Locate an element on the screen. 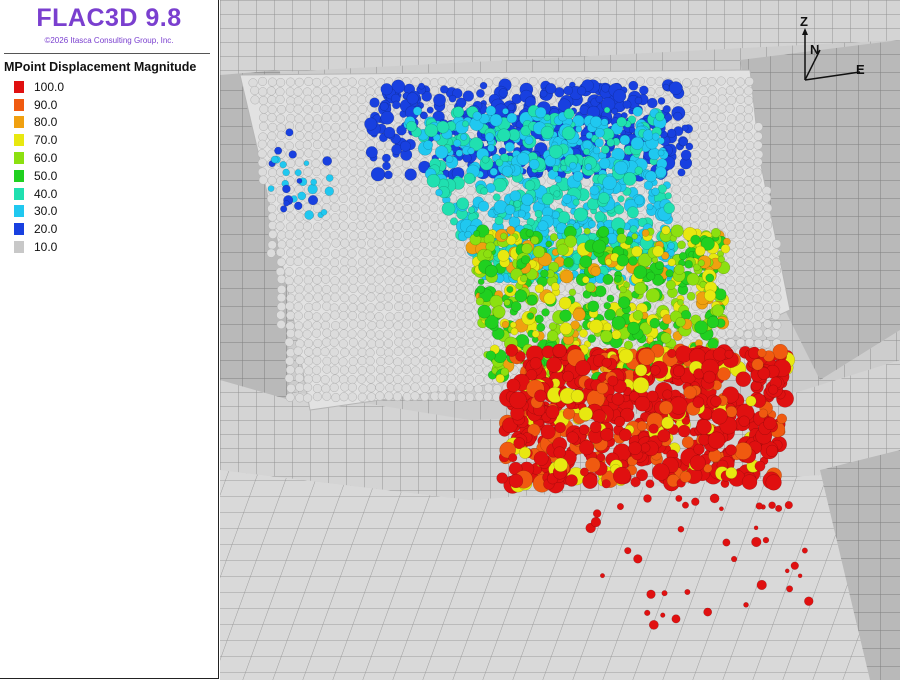 Image resolution: width=900 pixels, height=680 pixels. legend-label: 80.0 is located at coordinates (46, 122).